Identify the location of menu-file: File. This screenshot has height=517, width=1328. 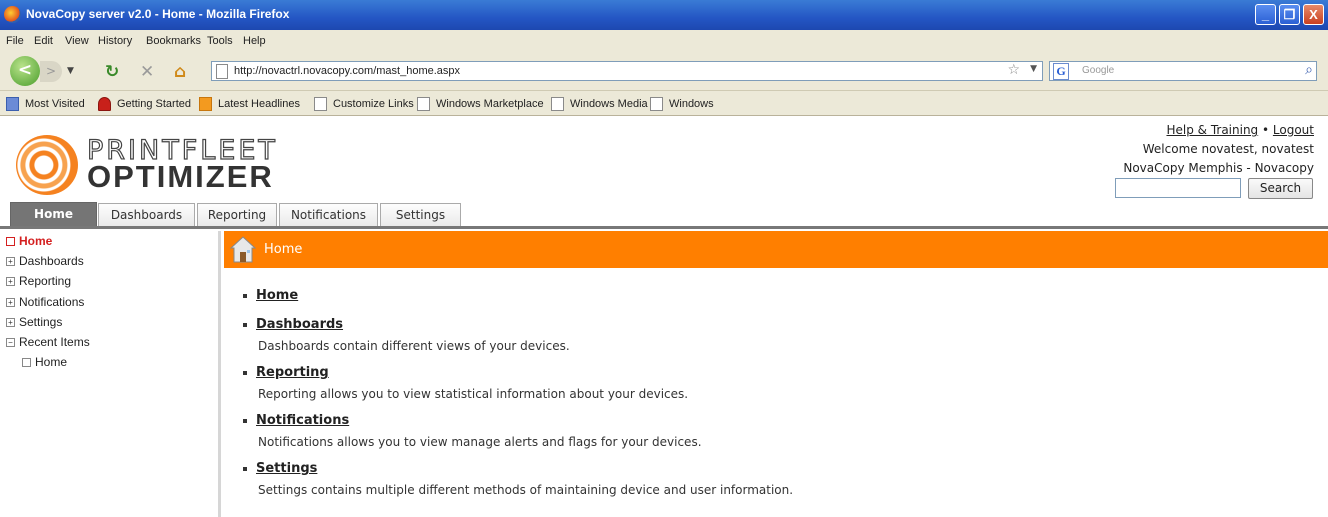
(15, 41).